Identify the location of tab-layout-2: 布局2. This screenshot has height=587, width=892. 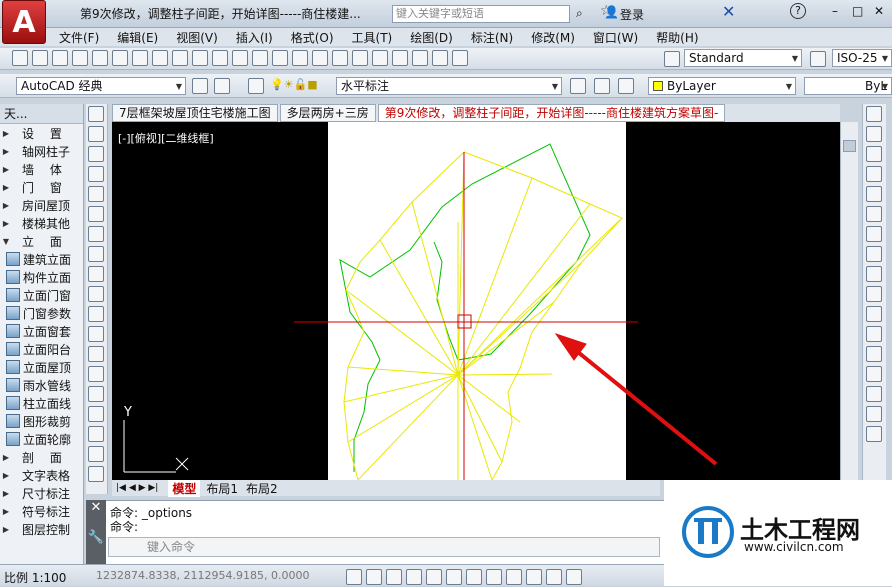
(262, 488).